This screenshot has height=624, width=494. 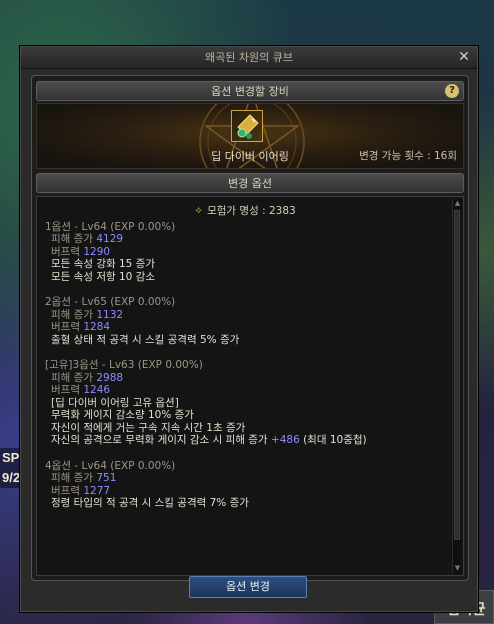 What do you see at coordinates (103, 264) in the screenshot?
I see `option-line-text: 모든 속성 강화 15 증가` at bounding box center [103, 264].